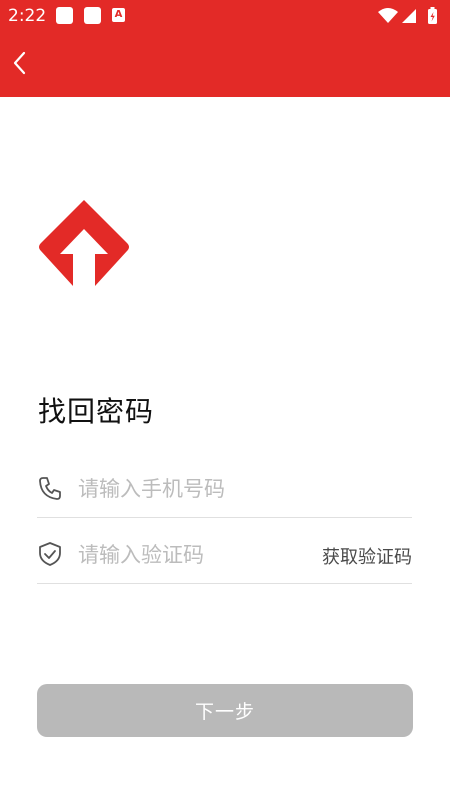 The width and height of the screenshot is (450, 800). Describe the element at coordinates (198, 555) in the screenshot. I see `verification-code-input` at that location.